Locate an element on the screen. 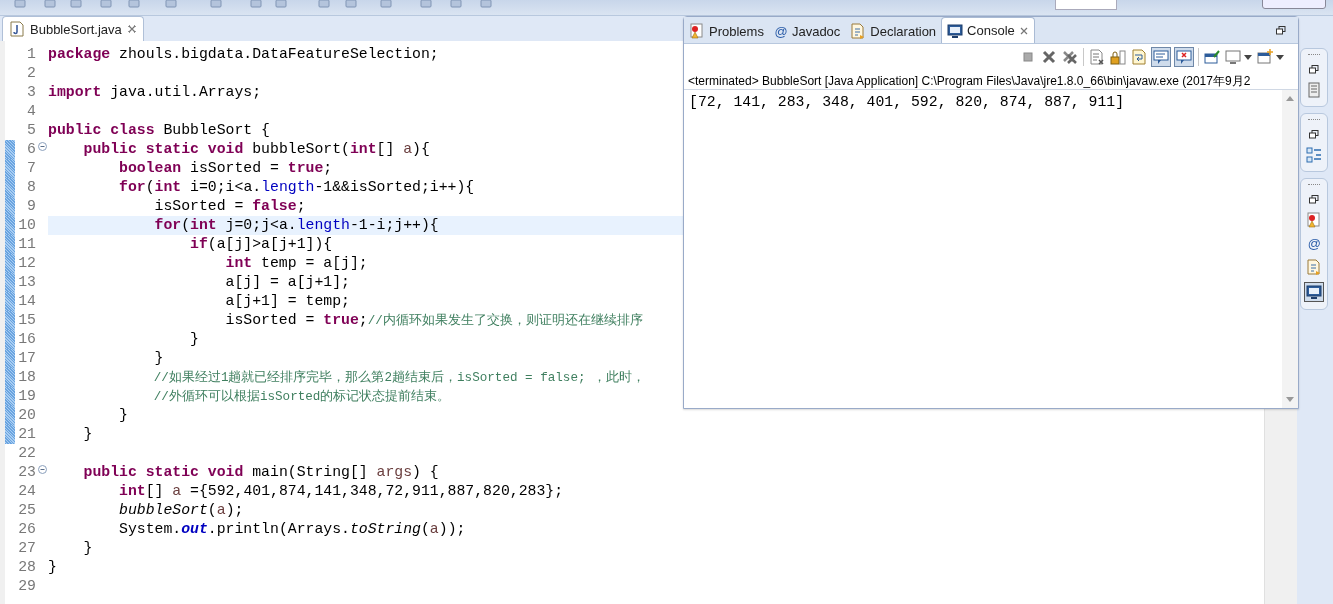 The height and width of the screenshot is (604, 1333). line-number: 28 is located at coordinates (26, 567).